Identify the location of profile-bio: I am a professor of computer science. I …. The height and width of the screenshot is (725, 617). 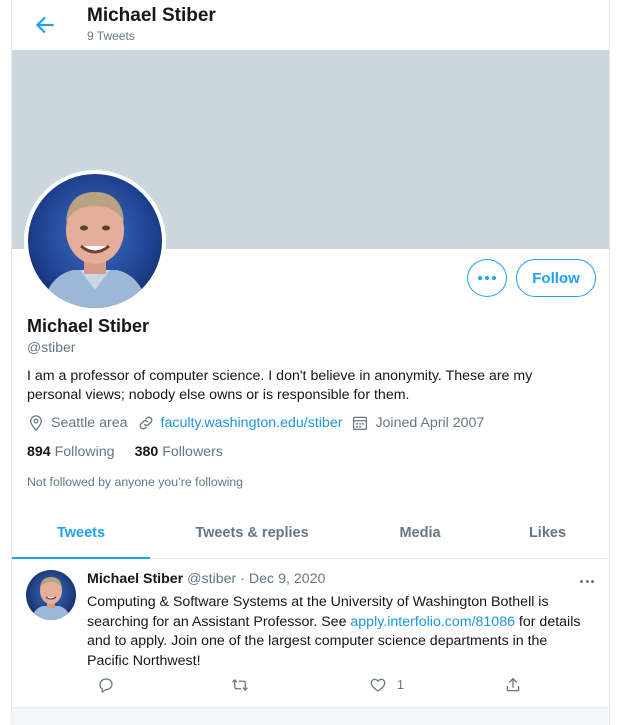
(280, 385).